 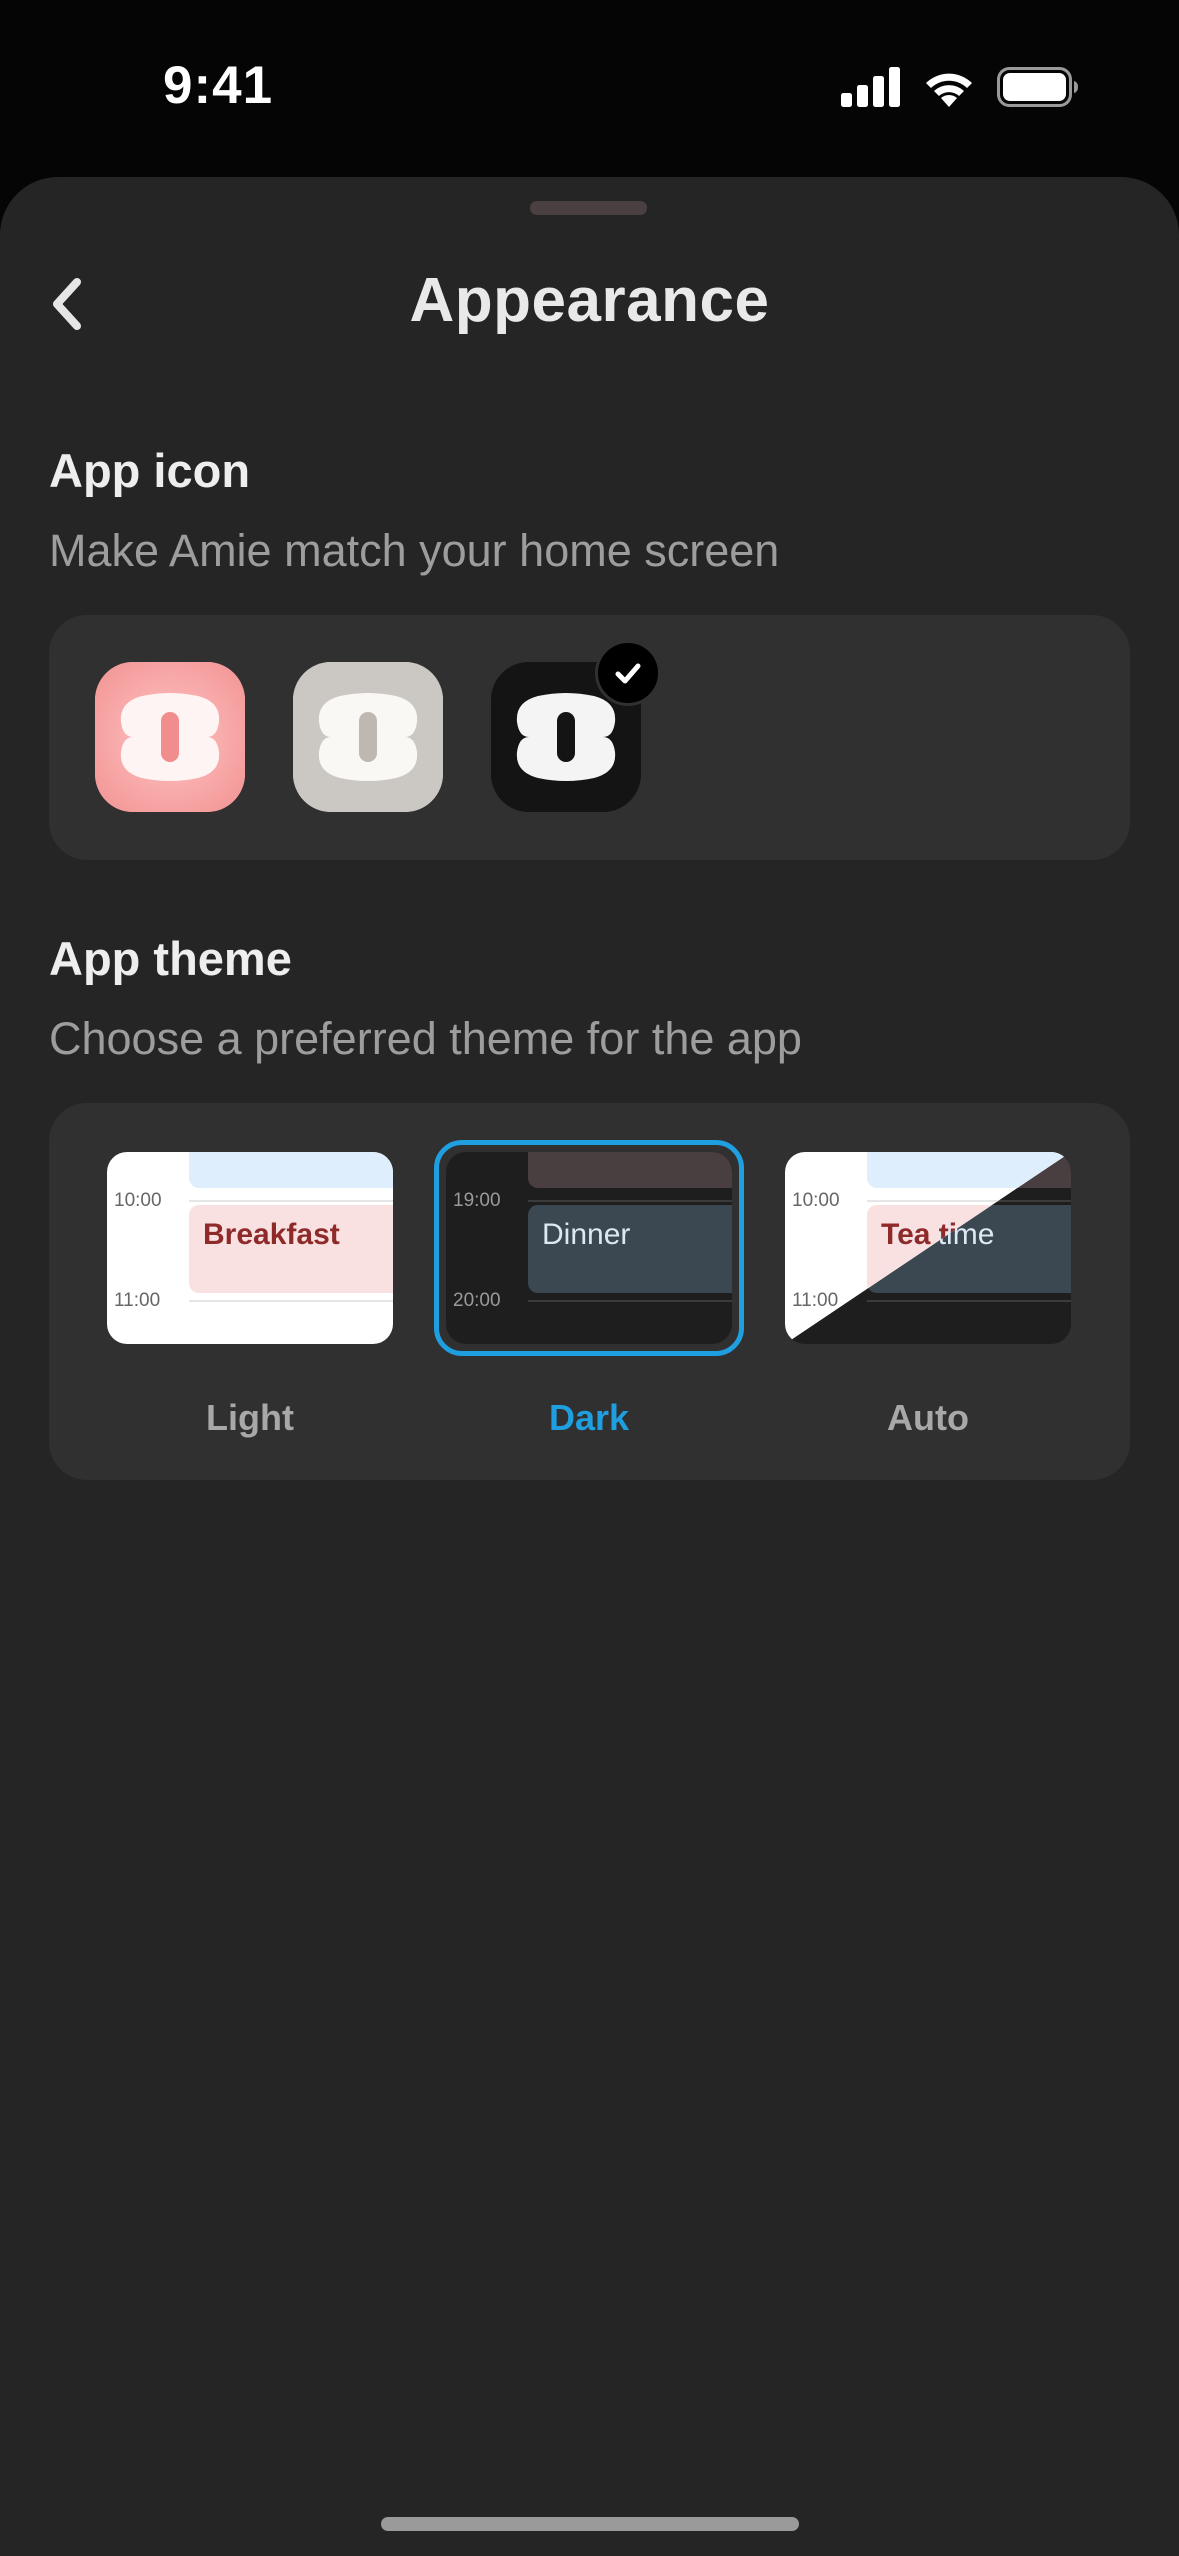 I want to click on wifi-icon, so click(x=949, y=89).